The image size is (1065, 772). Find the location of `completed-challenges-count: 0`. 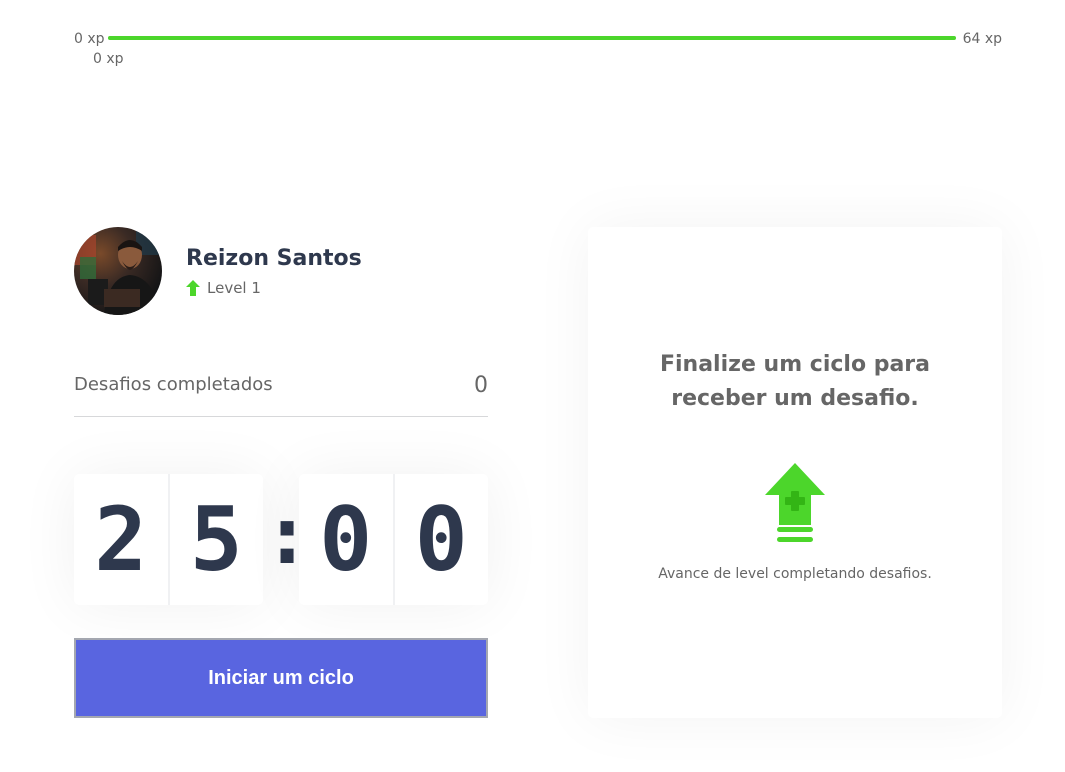

completed-challenges-count: 0 is located at coordinates (481, 385).